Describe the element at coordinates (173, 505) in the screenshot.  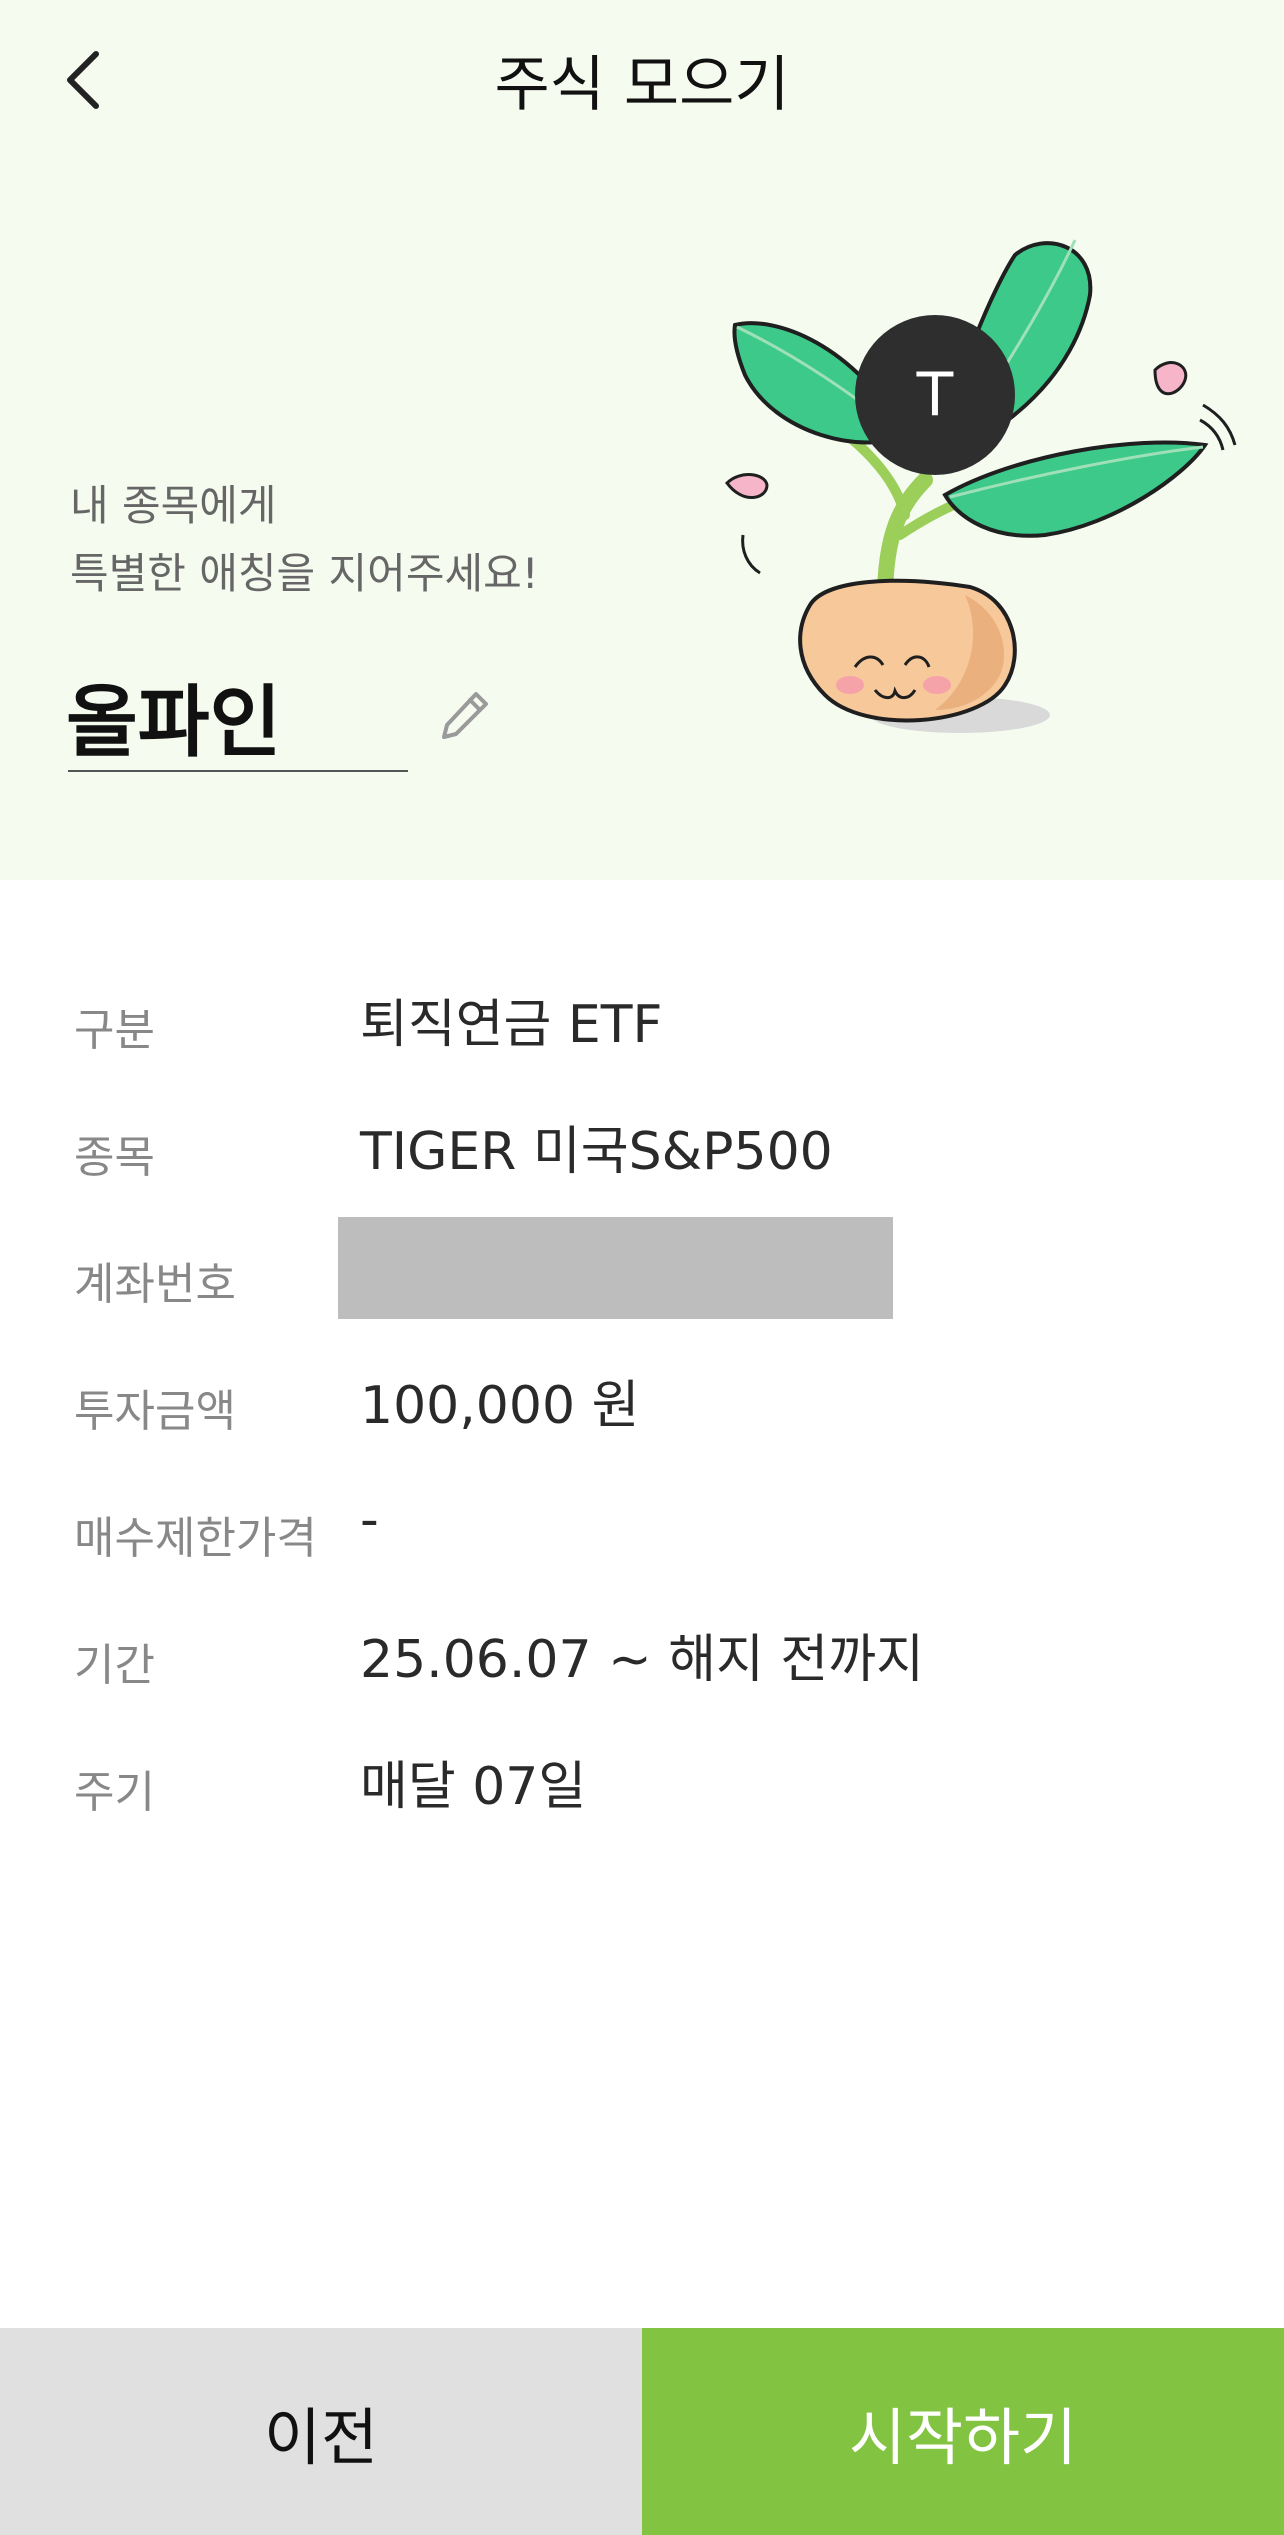
I see `nickname-prompt-line1: 내 종목에게` at that location.